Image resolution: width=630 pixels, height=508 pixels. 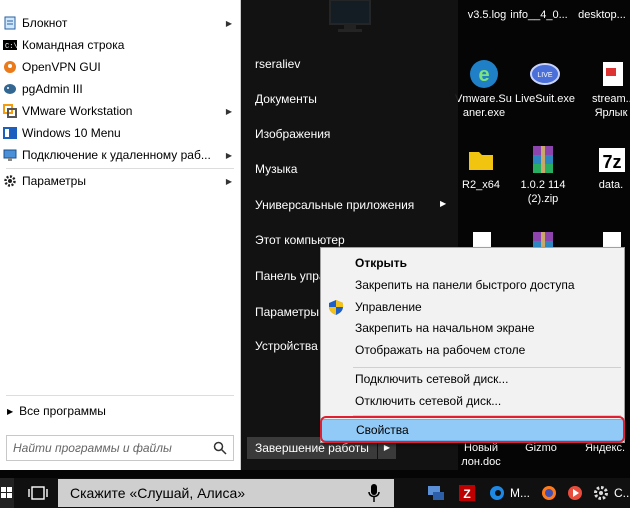 I want to click on start-item-label: VMware Workstation, so click(x=77, y=111).